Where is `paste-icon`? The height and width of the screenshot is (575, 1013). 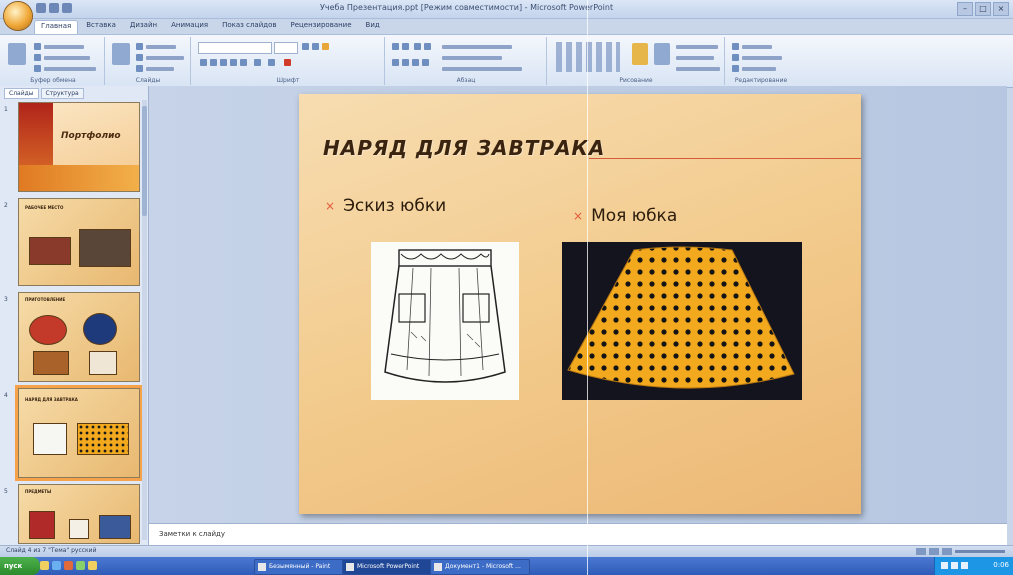
paste-icon is located at coordinates (17, 54).